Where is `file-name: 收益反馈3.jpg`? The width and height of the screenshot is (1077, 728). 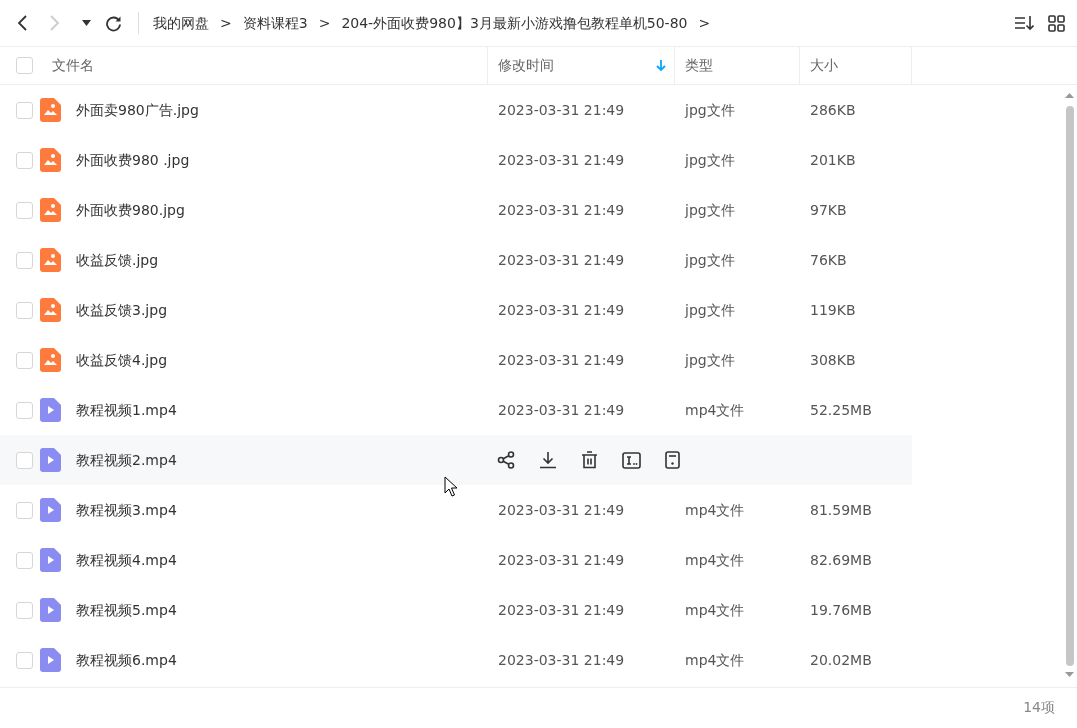 file-name: 收益反馈3.jpg is located at coordinates (122, 310).